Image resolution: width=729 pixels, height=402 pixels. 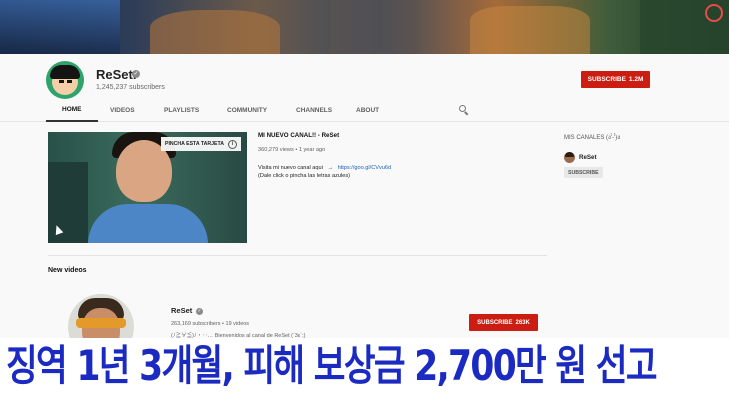 What do you see at coordinates (65, 80) in the screenshot?
I see `channel-avatar` at bounding box center [65, 80].